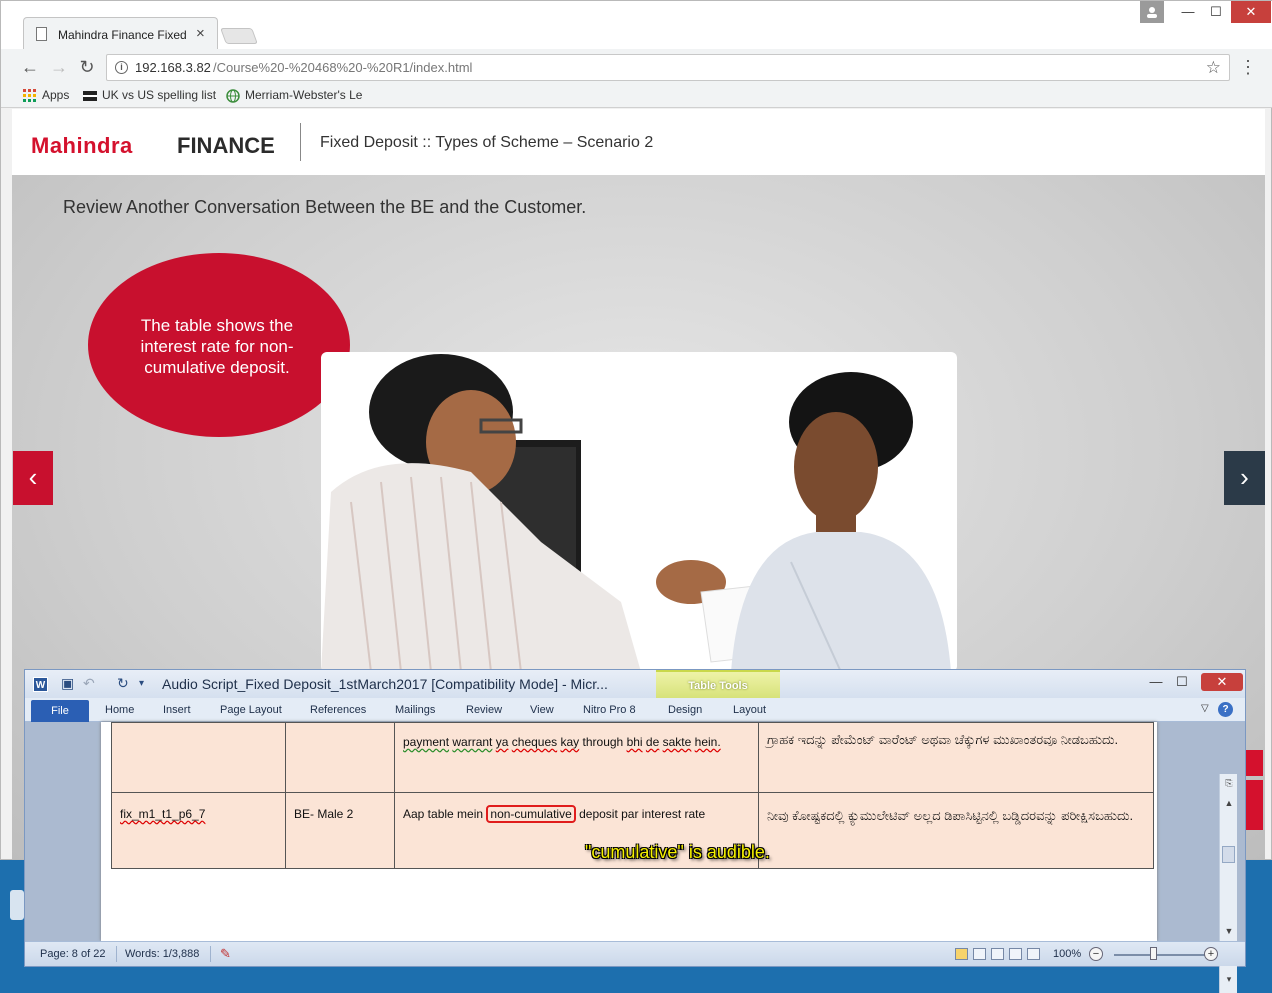 This screenshot has width=1272, height=993. I want to click on script-word: through, so click(603, 742).